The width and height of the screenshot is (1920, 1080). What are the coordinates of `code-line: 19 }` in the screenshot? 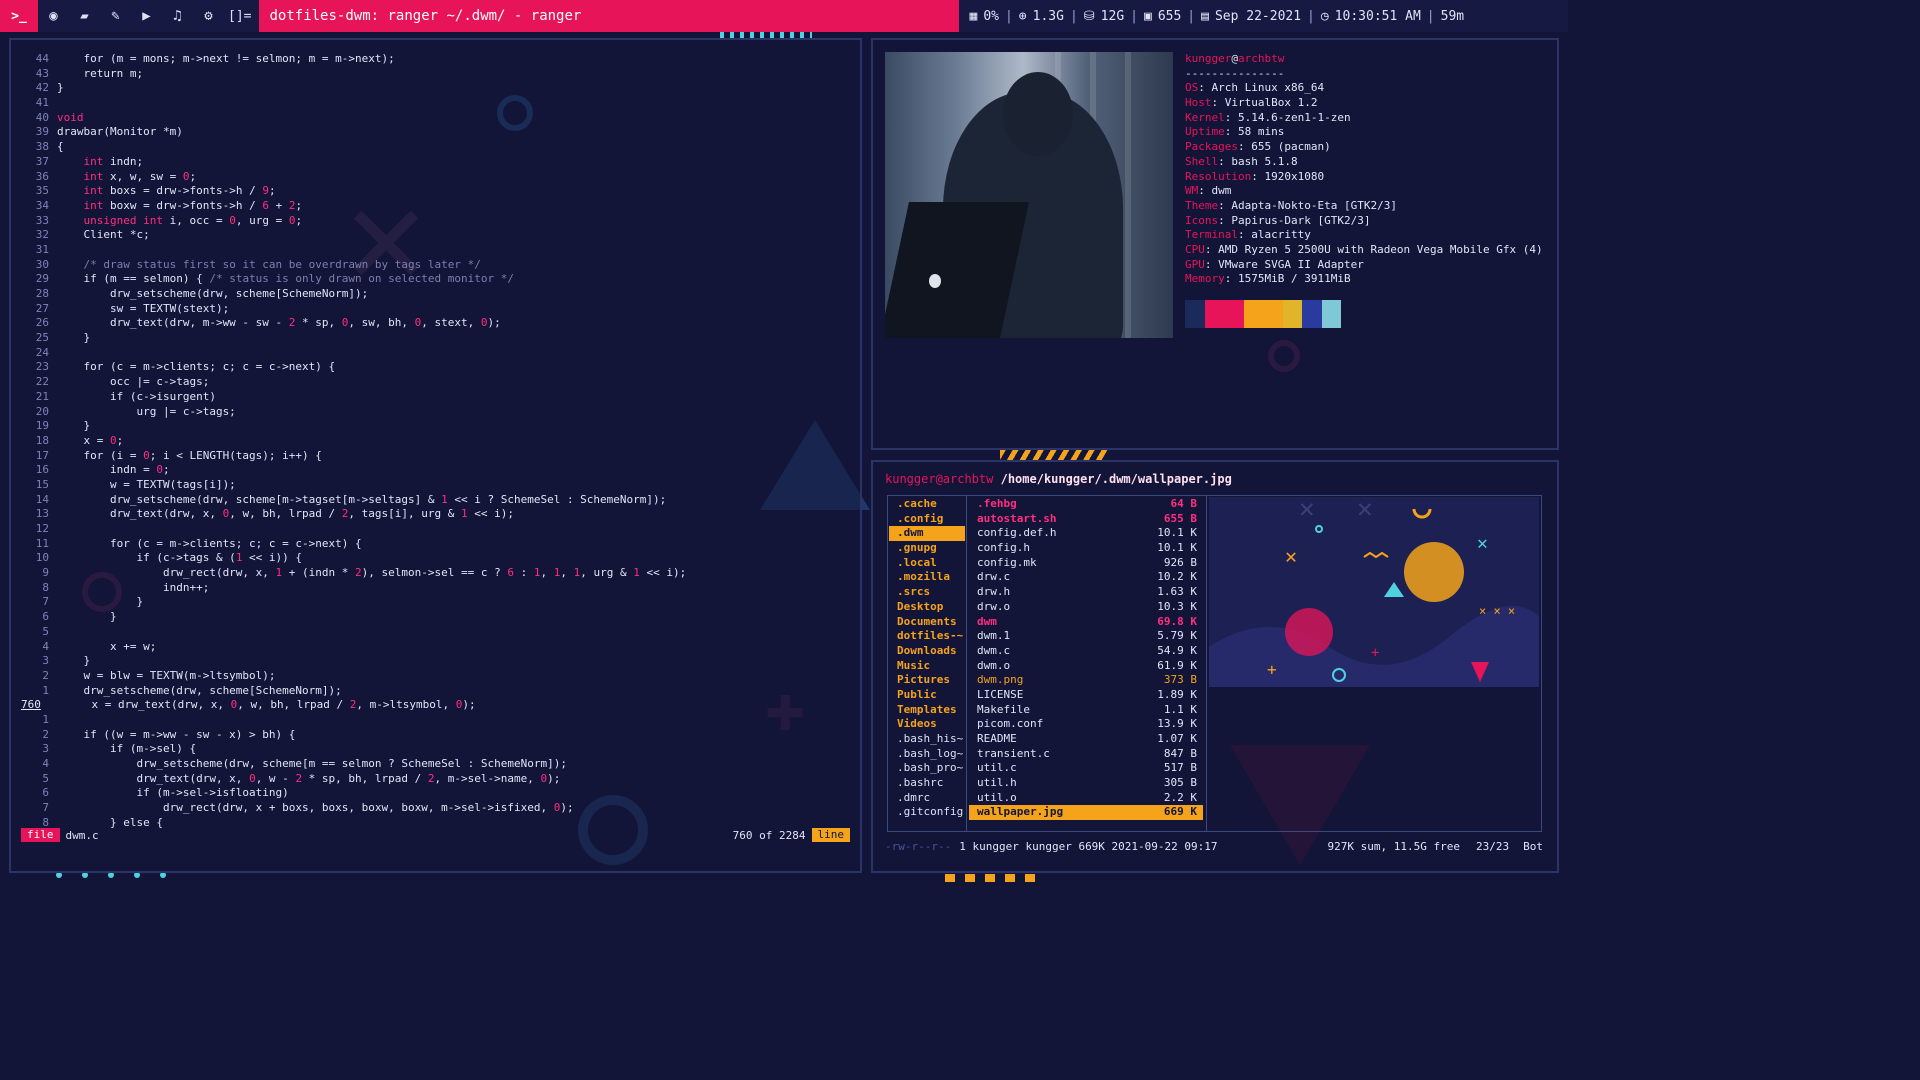 It's located at (353, 426).